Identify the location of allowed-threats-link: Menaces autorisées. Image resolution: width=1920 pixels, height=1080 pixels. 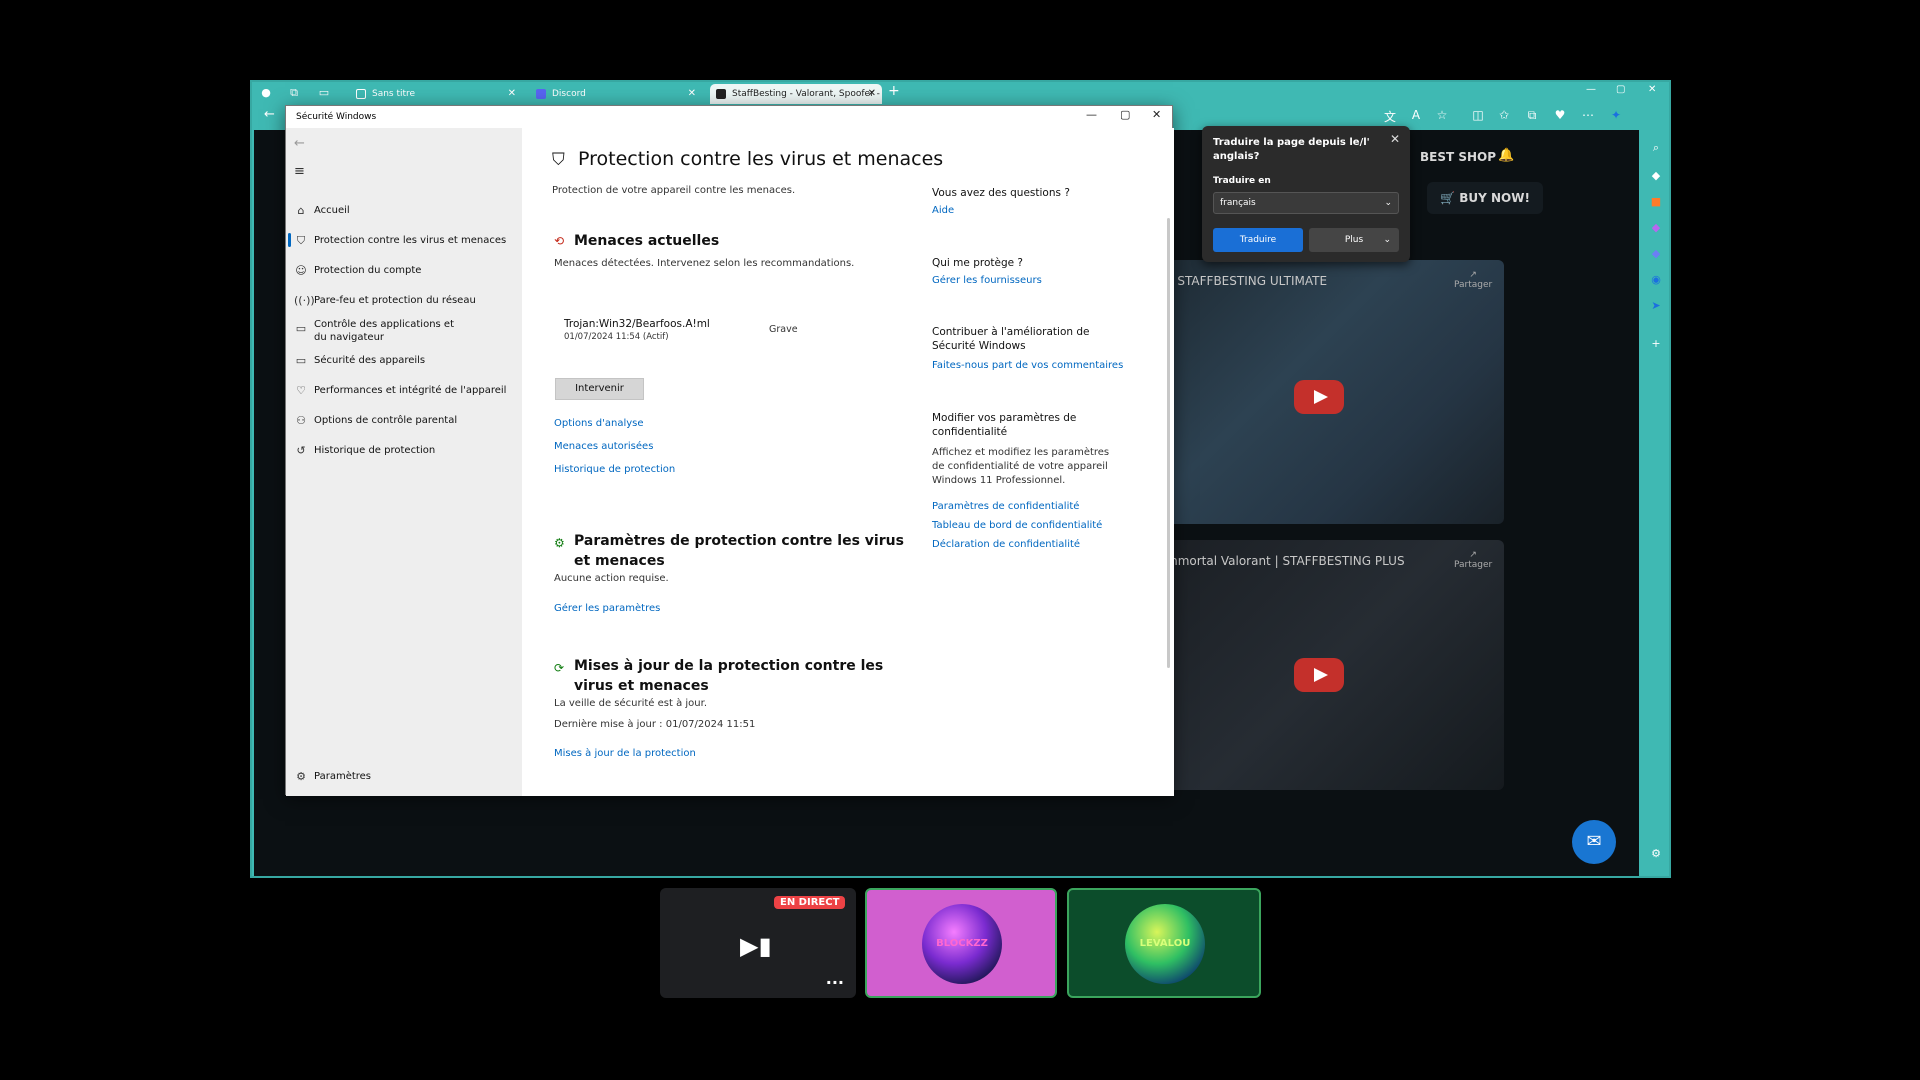
(603, 446).